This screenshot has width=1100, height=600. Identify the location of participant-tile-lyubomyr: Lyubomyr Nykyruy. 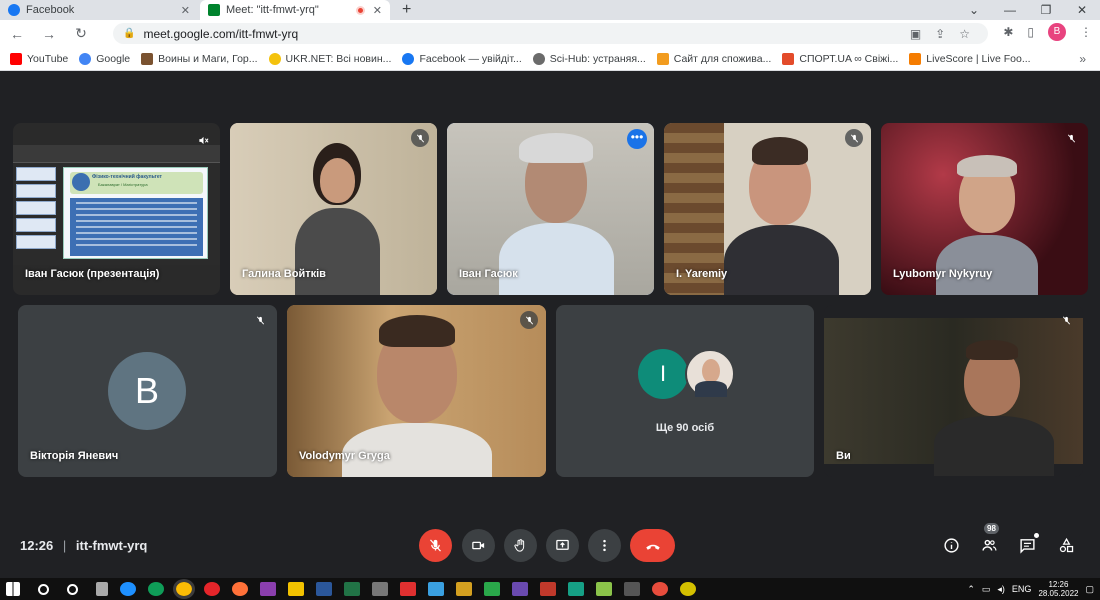
(984, 209).